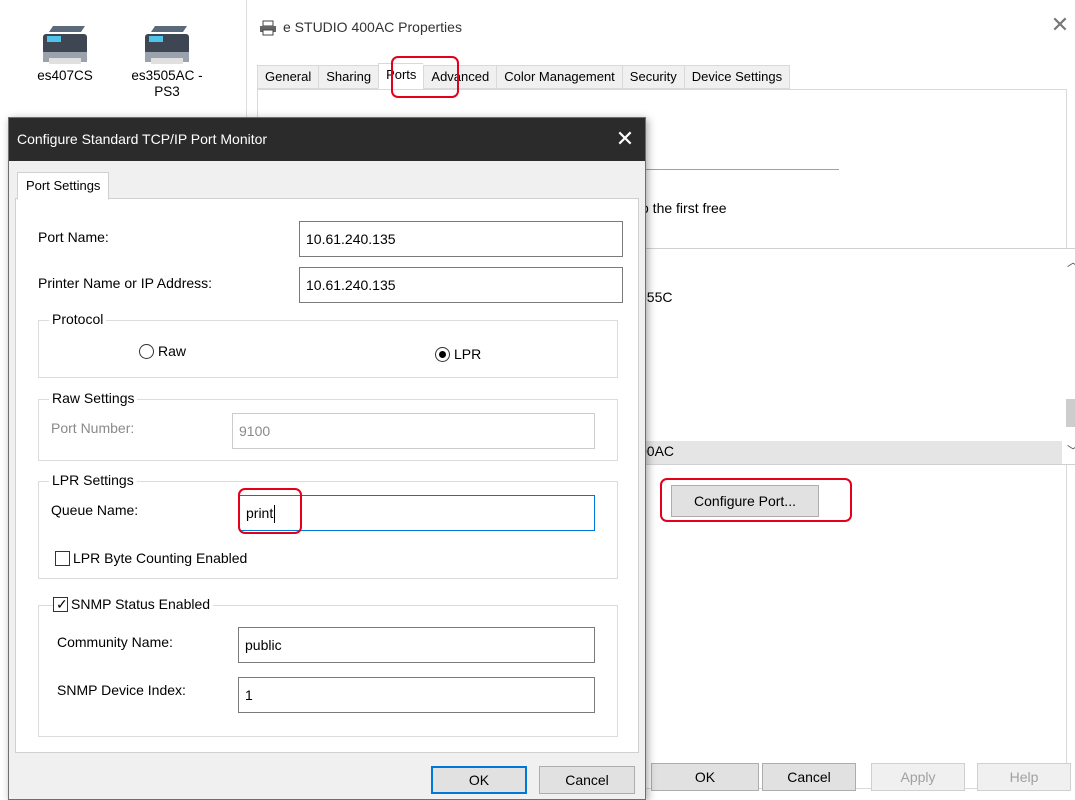 Image resolution: width=1075 pixels, height=800 pixels. I want to click on community-name-label: Community Name:, so click(115, 642).